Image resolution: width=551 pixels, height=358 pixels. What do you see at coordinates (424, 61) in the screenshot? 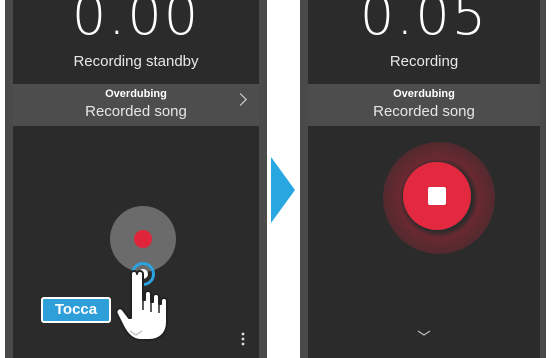
I see `recording-status: Recording` at bounding box center [424, 61].